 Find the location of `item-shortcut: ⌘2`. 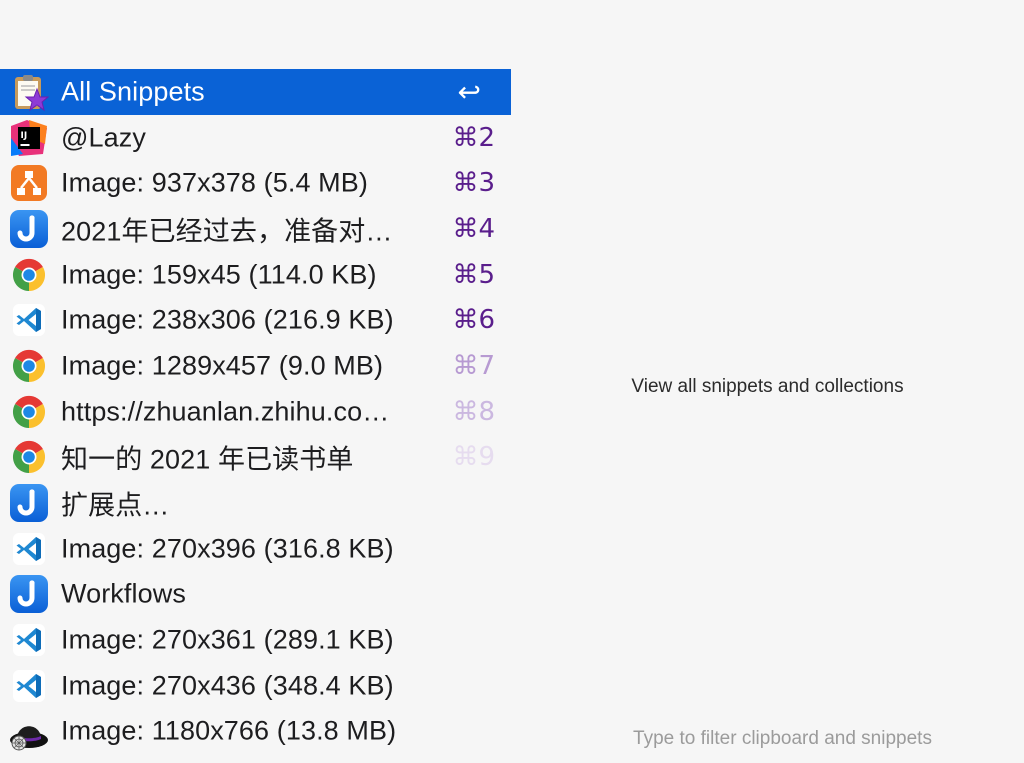

item-shortcut: ⌘2 is located at coordinates (473, 137).